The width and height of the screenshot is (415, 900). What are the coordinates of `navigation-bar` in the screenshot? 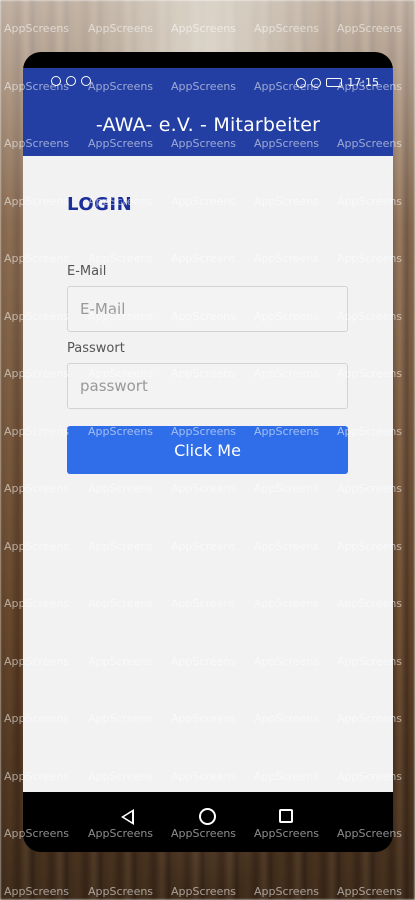 It's located at (208, 822).